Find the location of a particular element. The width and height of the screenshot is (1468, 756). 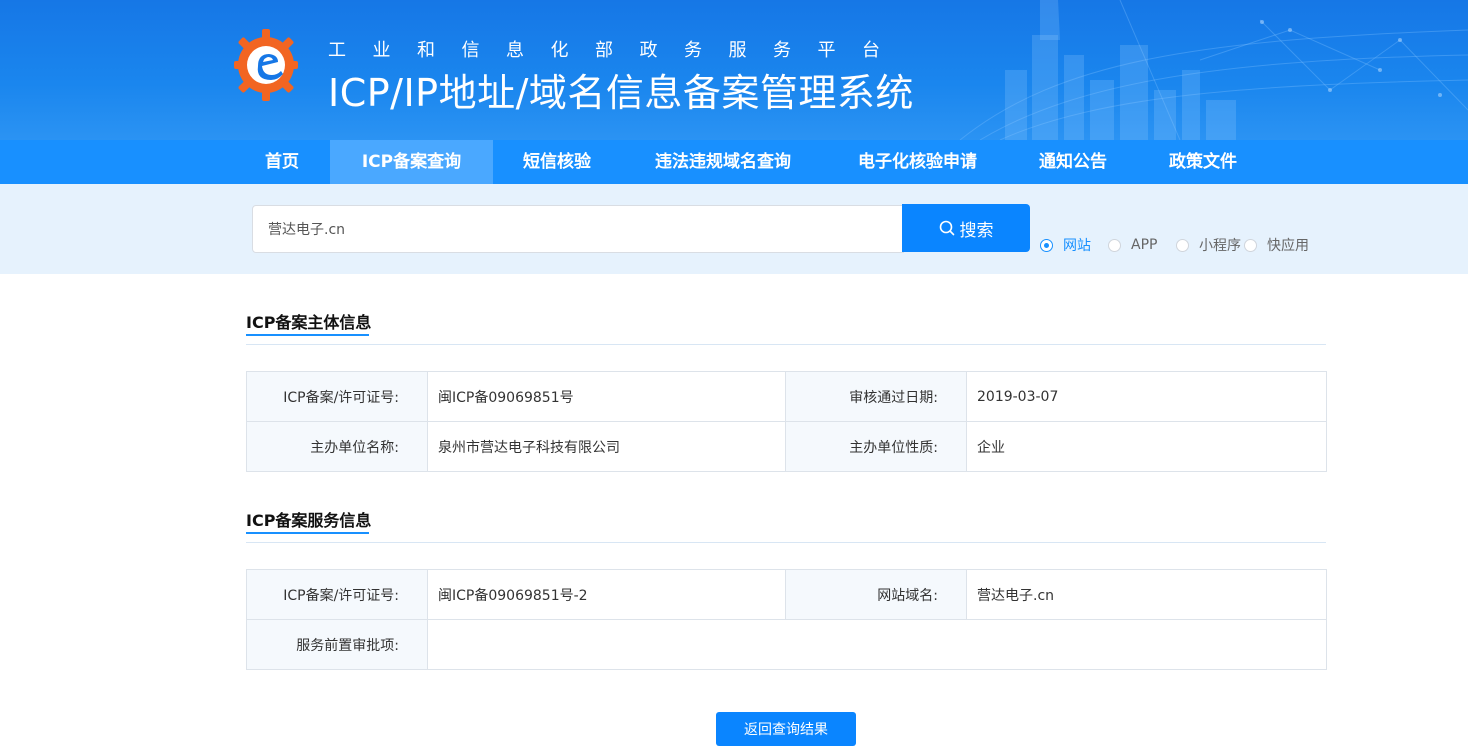

label-pre-approval-items: 服务前置审批项: is located at coordinates (337, 644).